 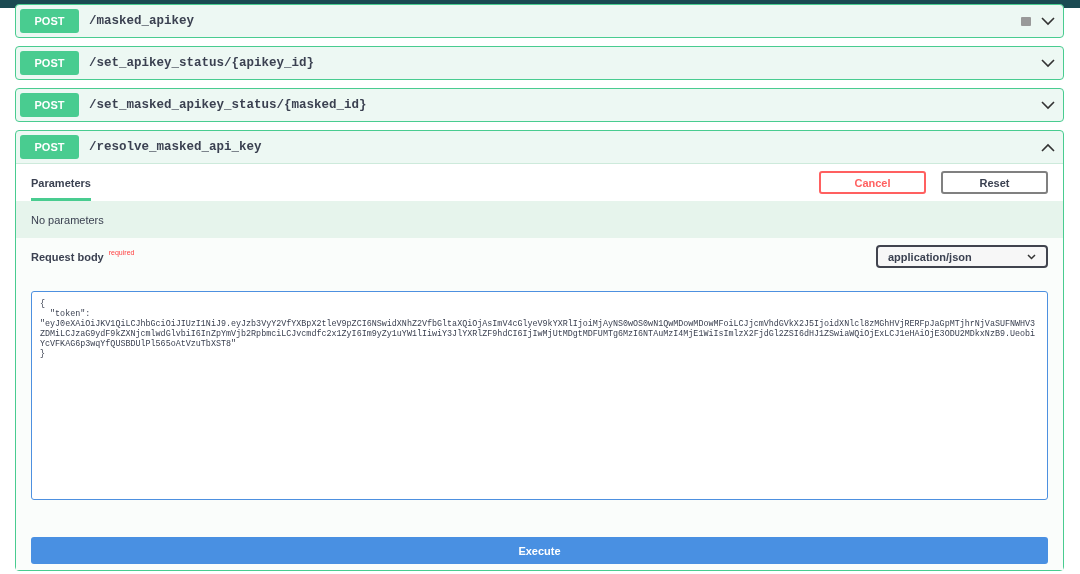 I want to click on endpoint-path: /masked_apikey, so click(x=142, y=21).